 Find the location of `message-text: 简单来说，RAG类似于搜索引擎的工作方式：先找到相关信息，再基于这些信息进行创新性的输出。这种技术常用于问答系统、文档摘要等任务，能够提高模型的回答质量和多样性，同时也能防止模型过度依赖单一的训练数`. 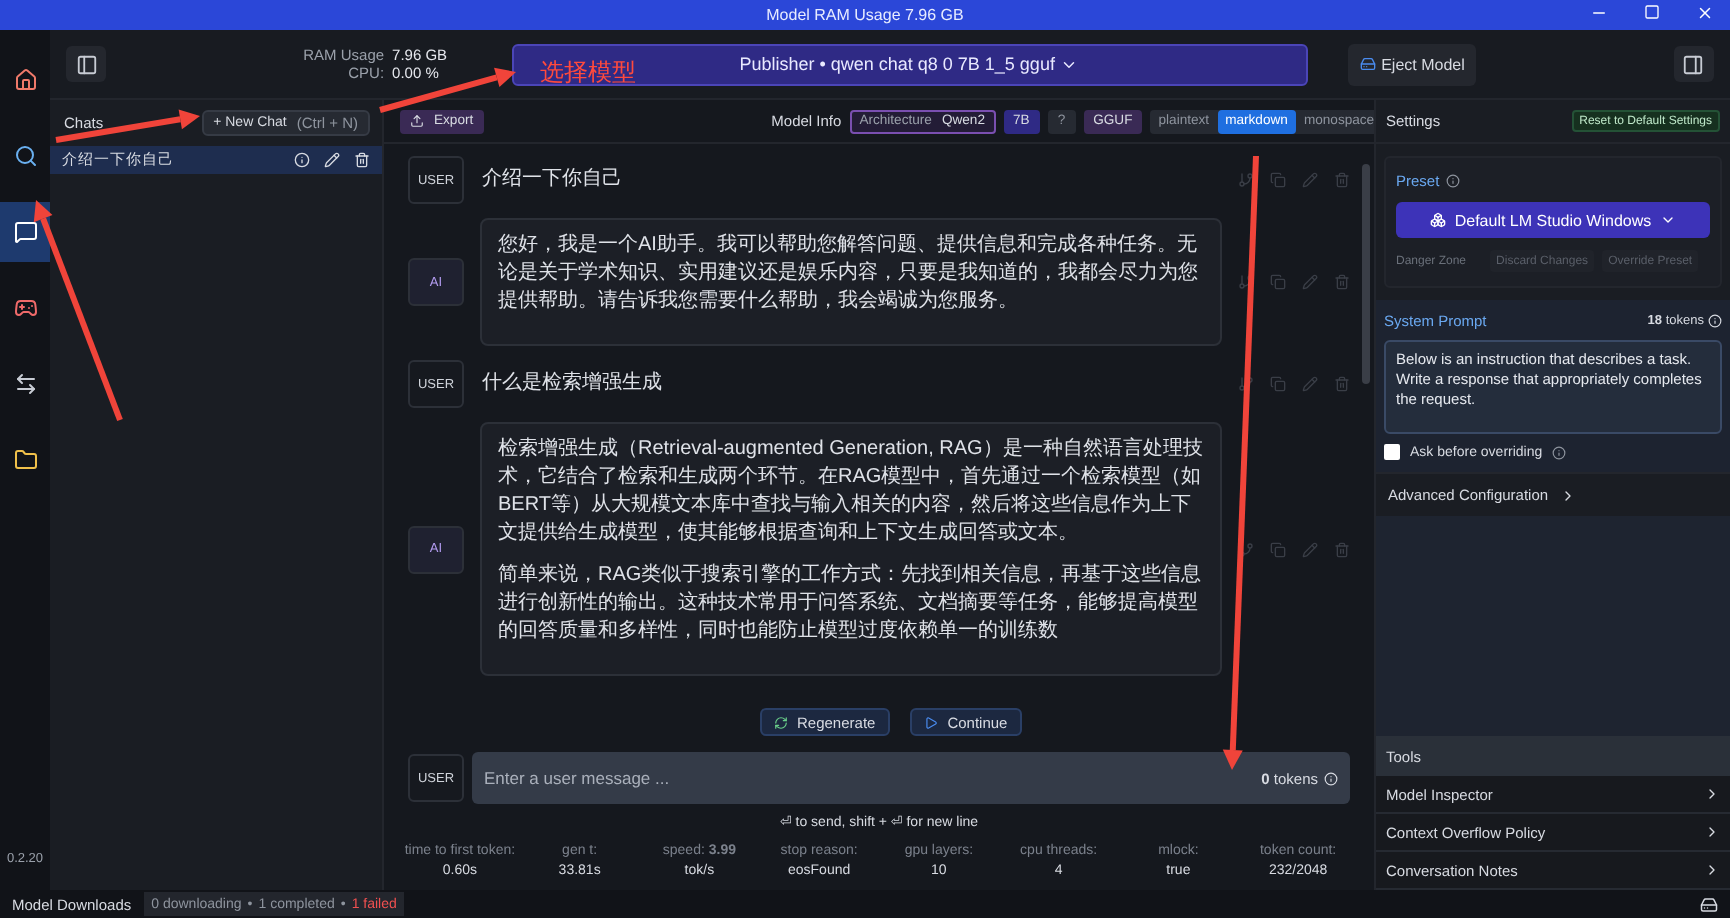

message-text: 简单来说，RAG类似于搜索引擎的工作方式：先找到相关信息，再基于这些信息进行创新性的输出。这种技术常用于问答系统、文档摘要等任务，能够提高模型的回答质量和多样性，同时也能防止模型过度依赖单一的训练数 is located at coordinates (851, 604).